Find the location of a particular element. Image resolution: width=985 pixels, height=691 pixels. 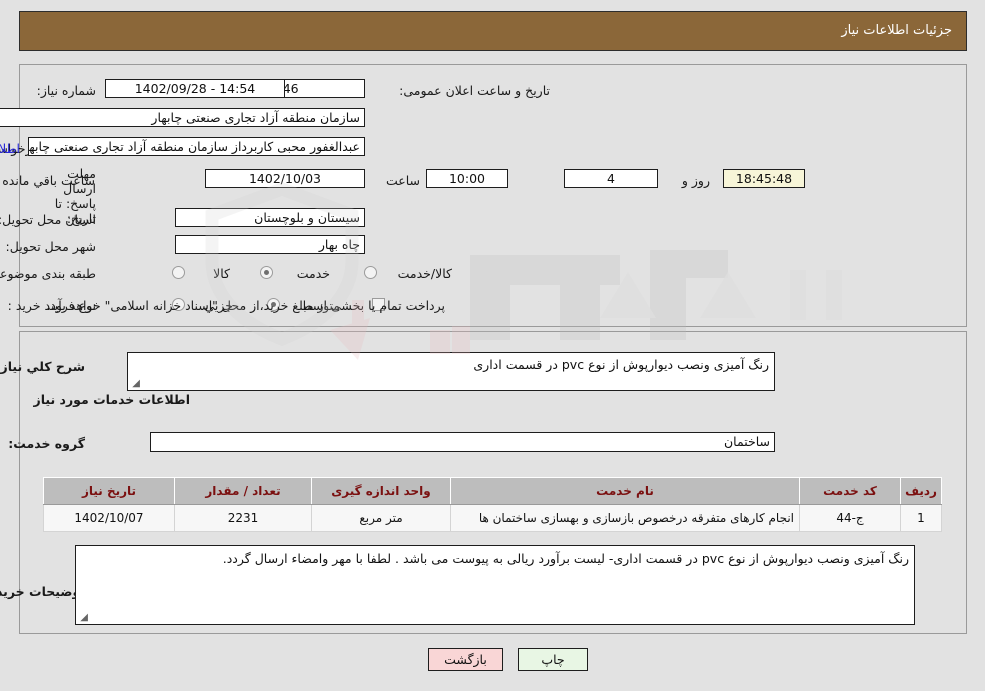

th-unit: واحد اندازه گیری is located at coordinates (381, 491).